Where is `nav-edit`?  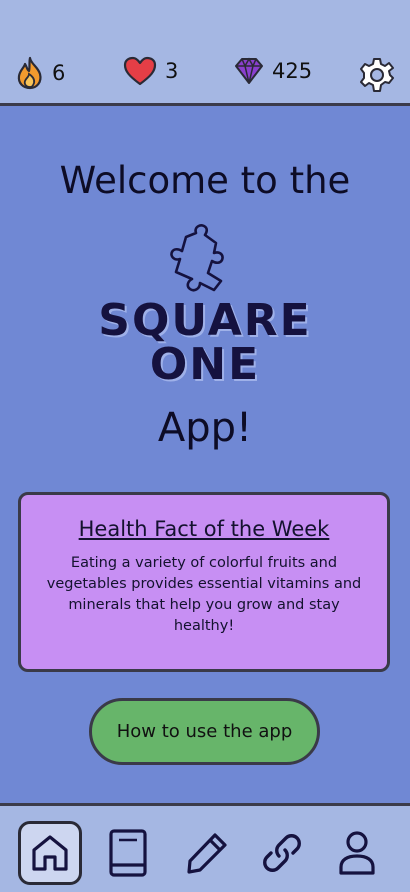
nav-edit is located at coordinates (207, 853).